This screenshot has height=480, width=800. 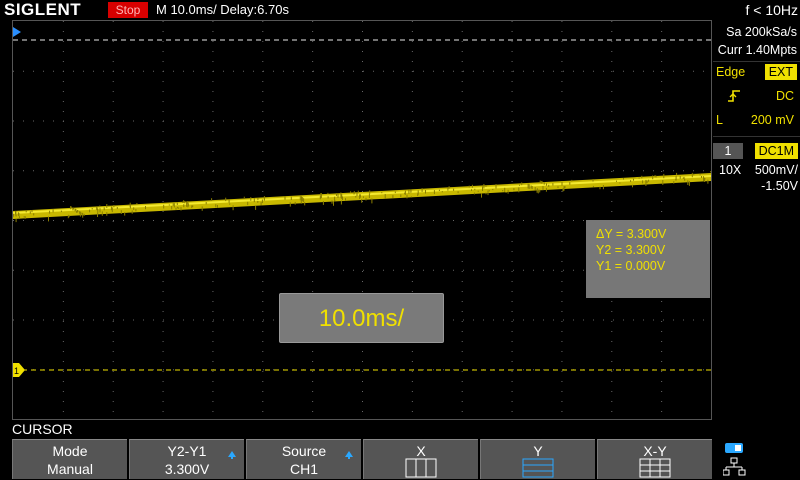 What do you see at coordinates (69, 459) in the screenshot?
I see `softkey-mode: Mode Manual` at bounding box center [69, 459].